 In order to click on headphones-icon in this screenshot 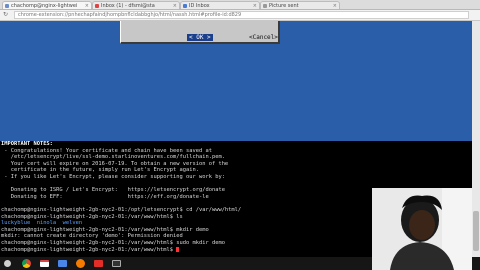, I will do `click(80, 263)`.